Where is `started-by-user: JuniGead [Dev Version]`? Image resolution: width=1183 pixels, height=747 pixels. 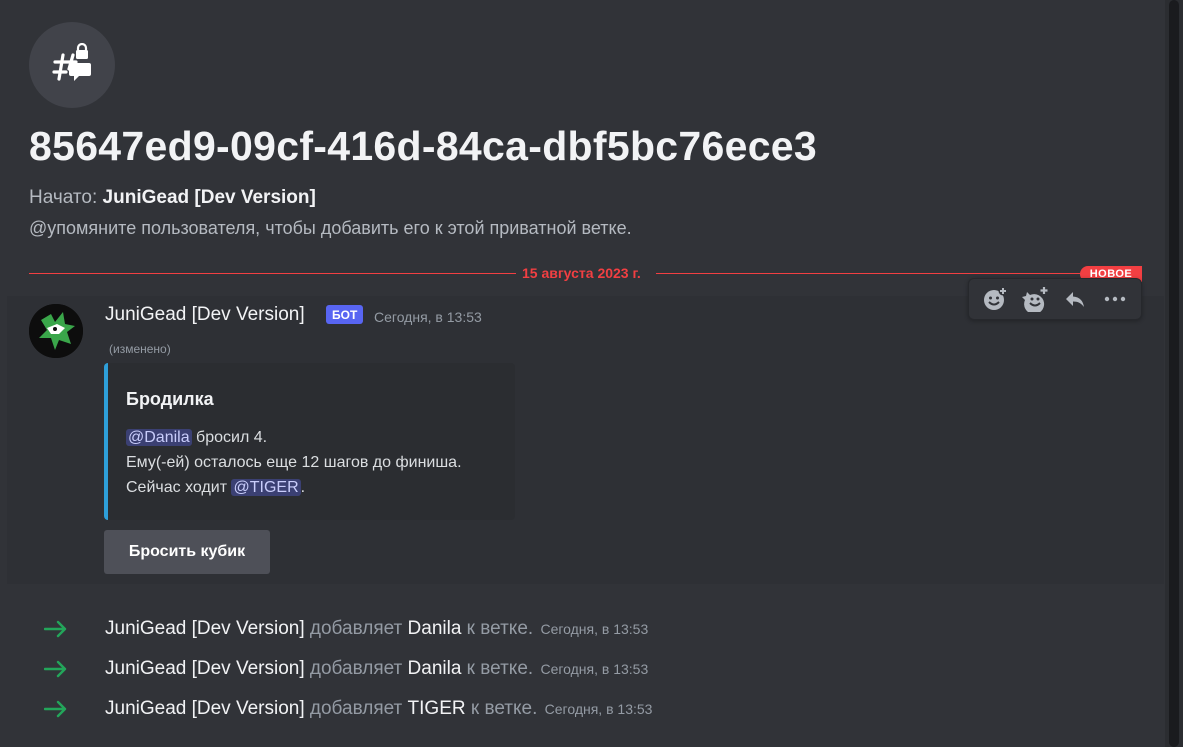
started-by-user: JuniGead [Dev Version] is located at coordinates (209, 197).